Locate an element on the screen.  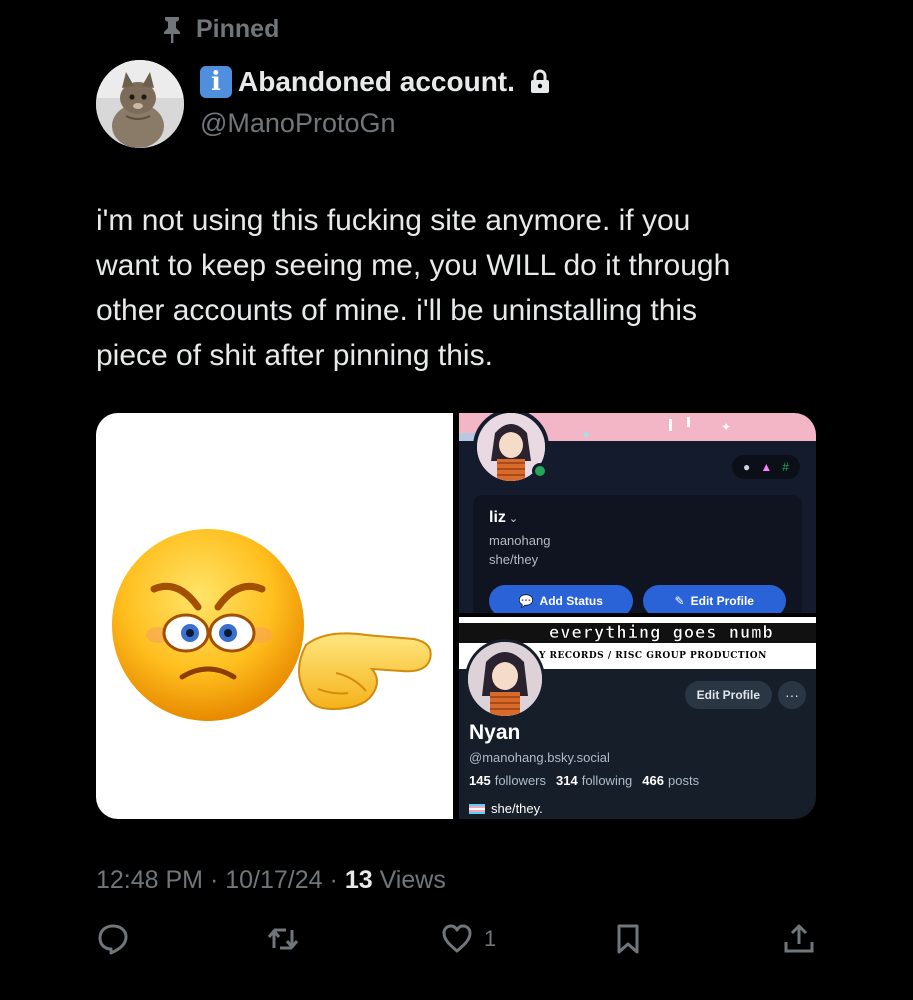
discord-username: manohang is located at coordinates (520, 540).